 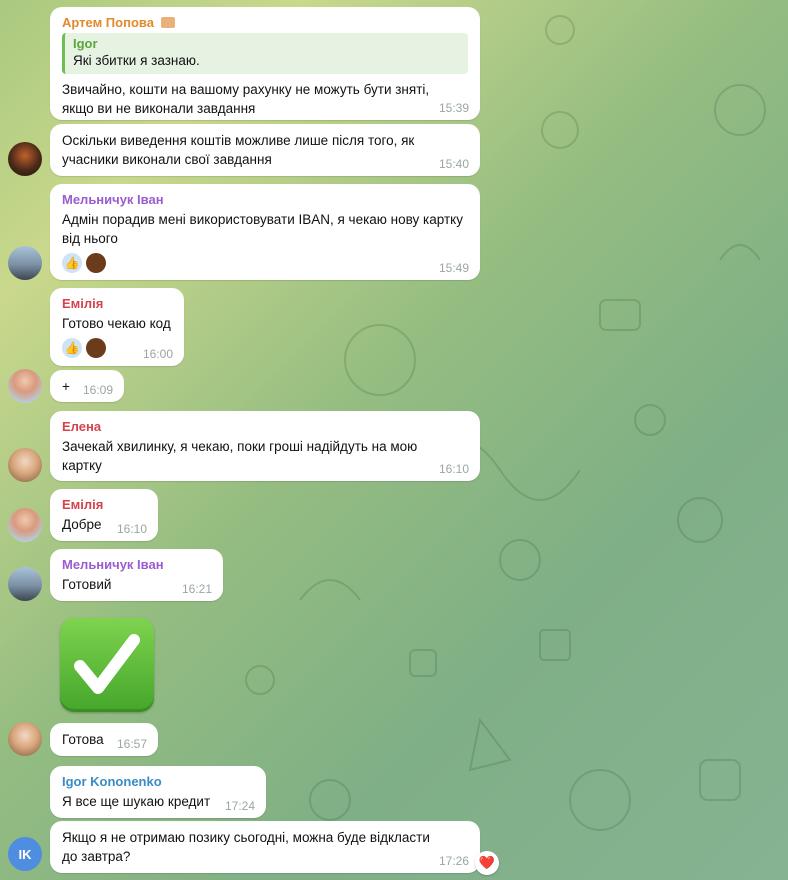 I want to click on avatar: IK, so click(x=25, y=854).